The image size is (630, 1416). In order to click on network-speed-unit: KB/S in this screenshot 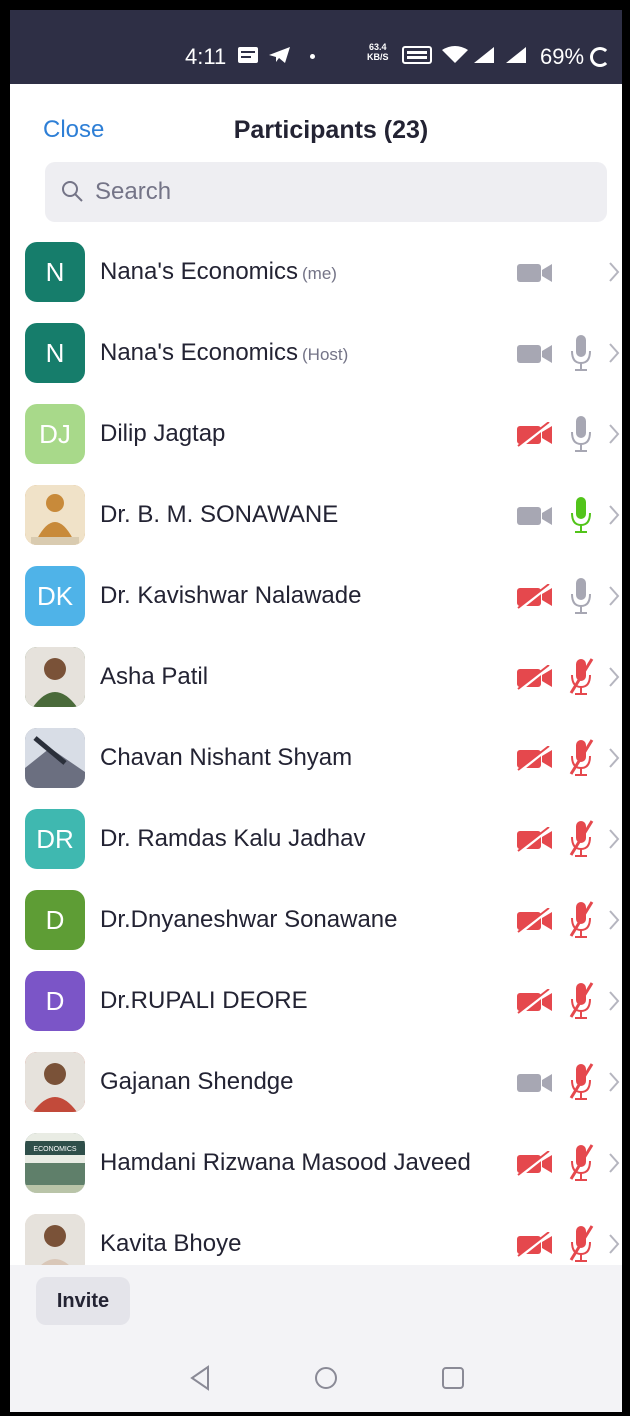, I will do `click(378, 57)`.